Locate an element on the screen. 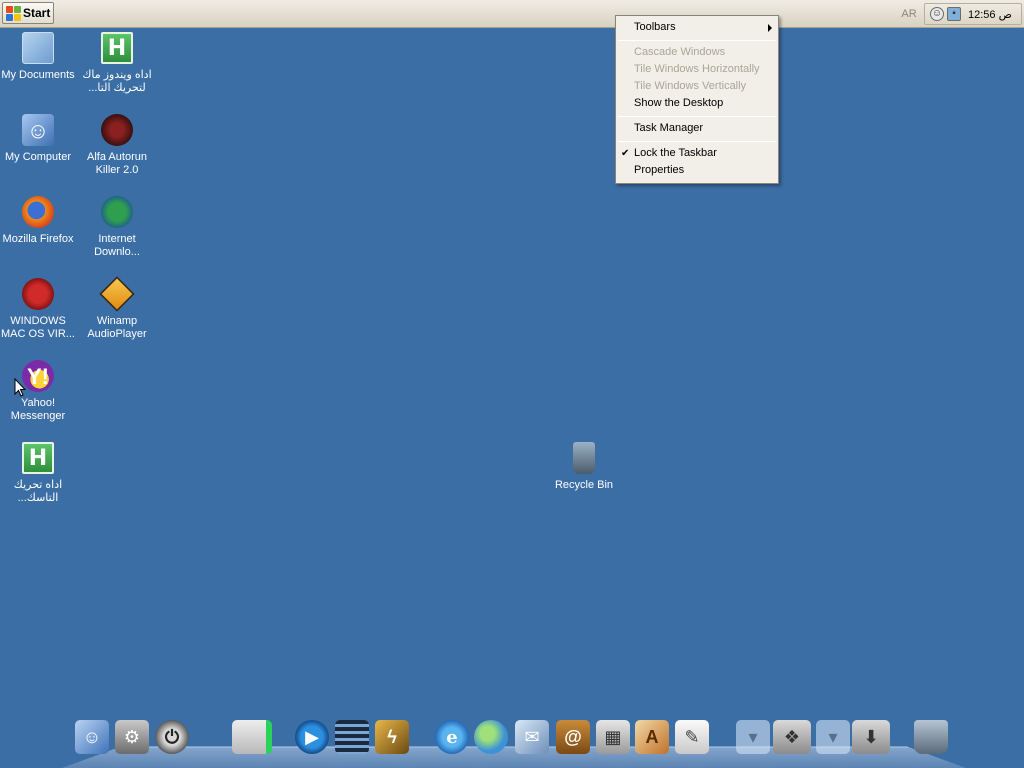 This screenshot has height=768, width=1024. desktop-icon-tool-arabic-1: H اداه ويندوز ماك ...لتحريك التا is located at coordinates (117, 63).